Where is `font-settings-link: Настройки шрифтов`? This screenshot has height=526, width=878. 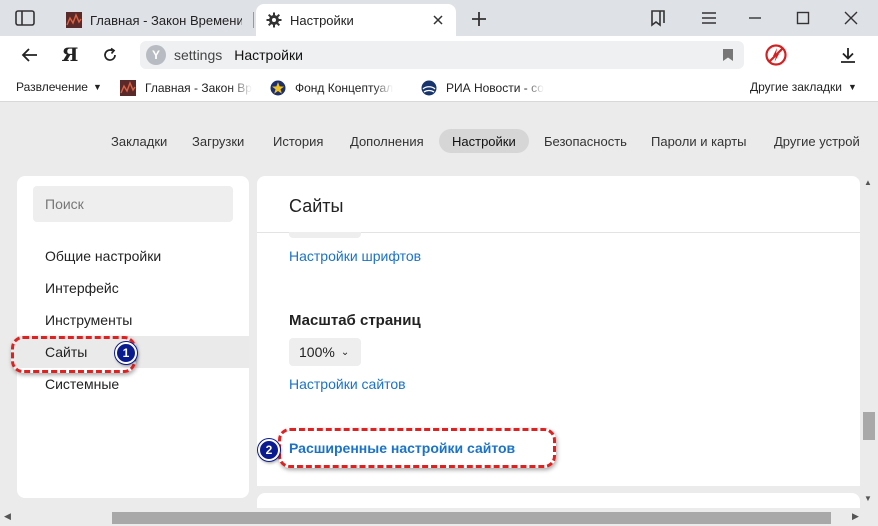 font-settings-link: Настройки шрифтов is located at coordinates (355, 256).